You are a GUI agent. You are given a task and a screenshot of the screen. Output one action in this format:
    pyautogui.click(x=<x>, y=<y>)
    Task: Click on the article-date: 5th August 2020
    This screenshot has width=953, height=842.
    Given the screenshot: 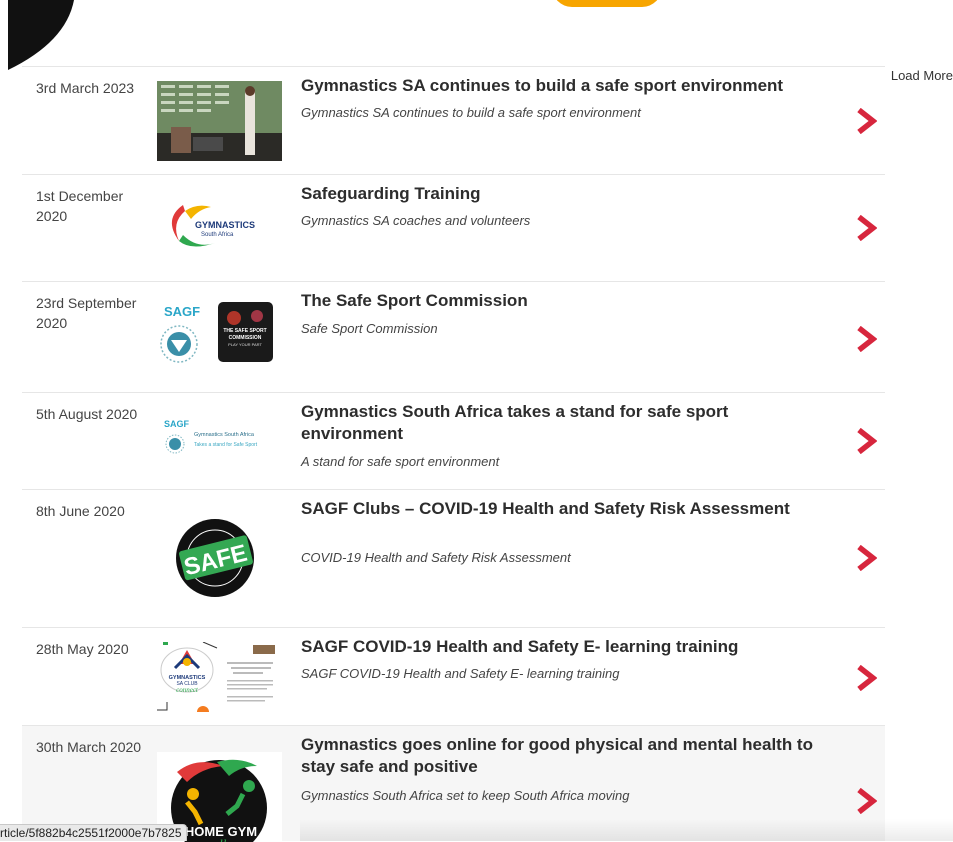 What is the action you would take?
    pyautogui.click(x=87, y=414)
    